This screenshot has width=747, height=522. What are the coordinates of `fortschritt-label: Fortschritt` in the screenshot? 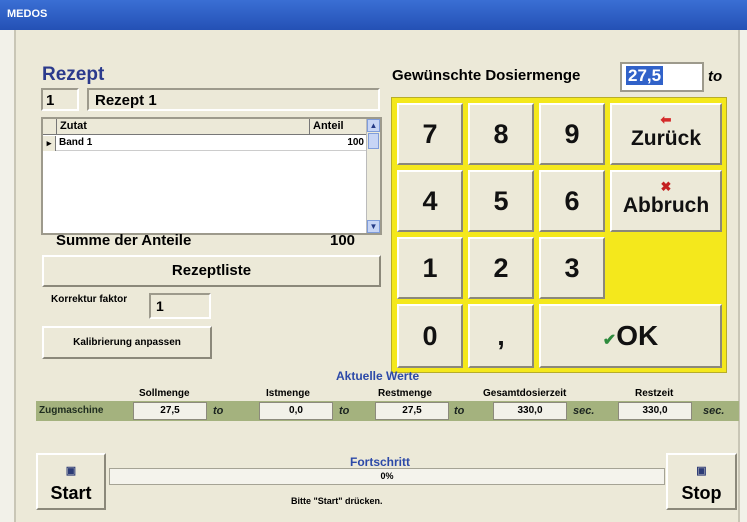 It's located at (380, 462).